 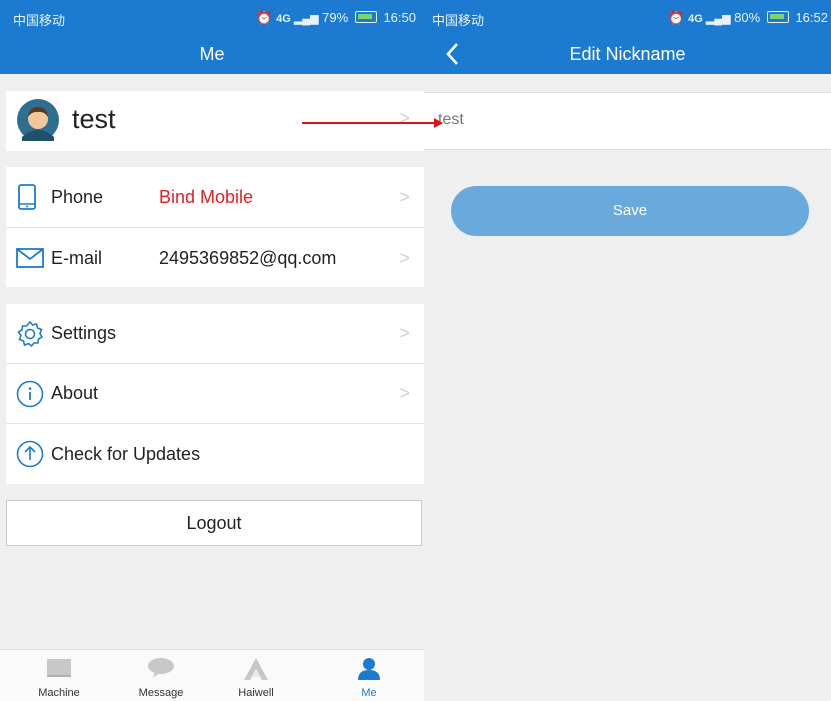 What do you see at coordinates (30, 260) in the screenshot?
I see `mail-icon` at bounding box center [30, 260].